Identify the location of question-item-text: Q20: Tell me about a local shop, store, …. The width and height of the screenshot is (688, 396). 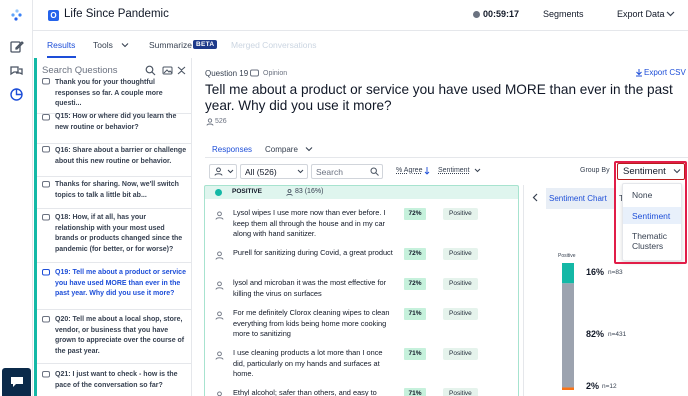
(120, 335).